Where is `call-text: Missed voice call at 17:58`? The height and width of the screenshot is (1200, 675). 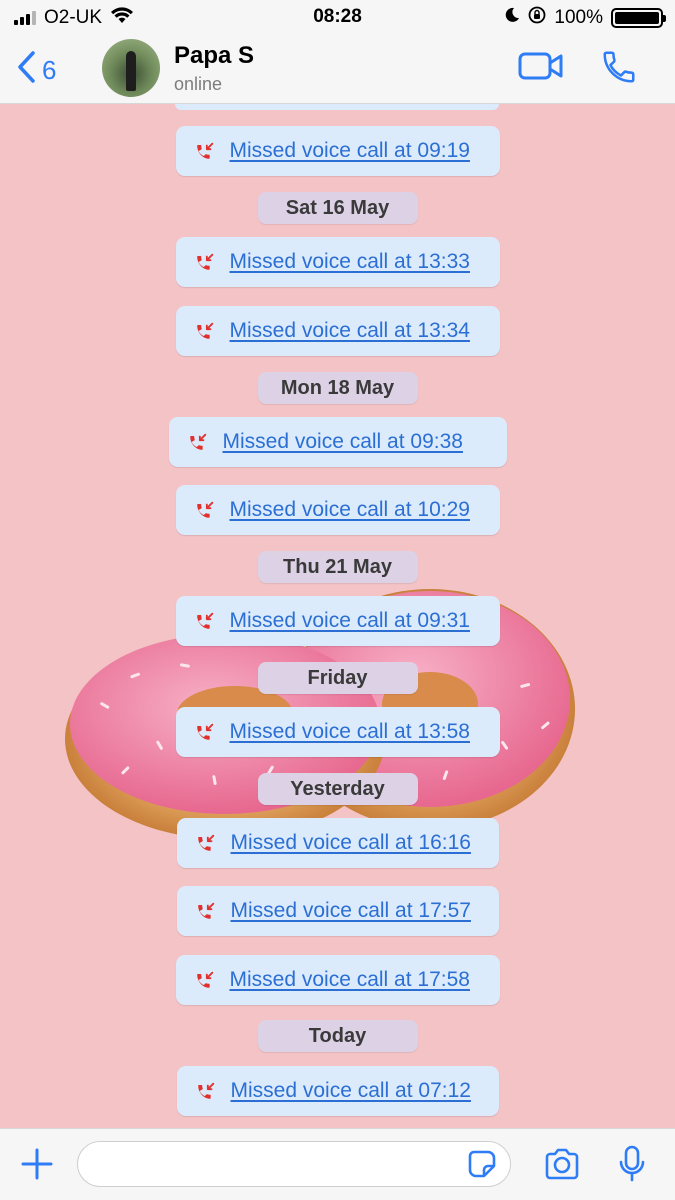 call-text: Missed voice call at 17:58 is located at coordinates (349, 979).